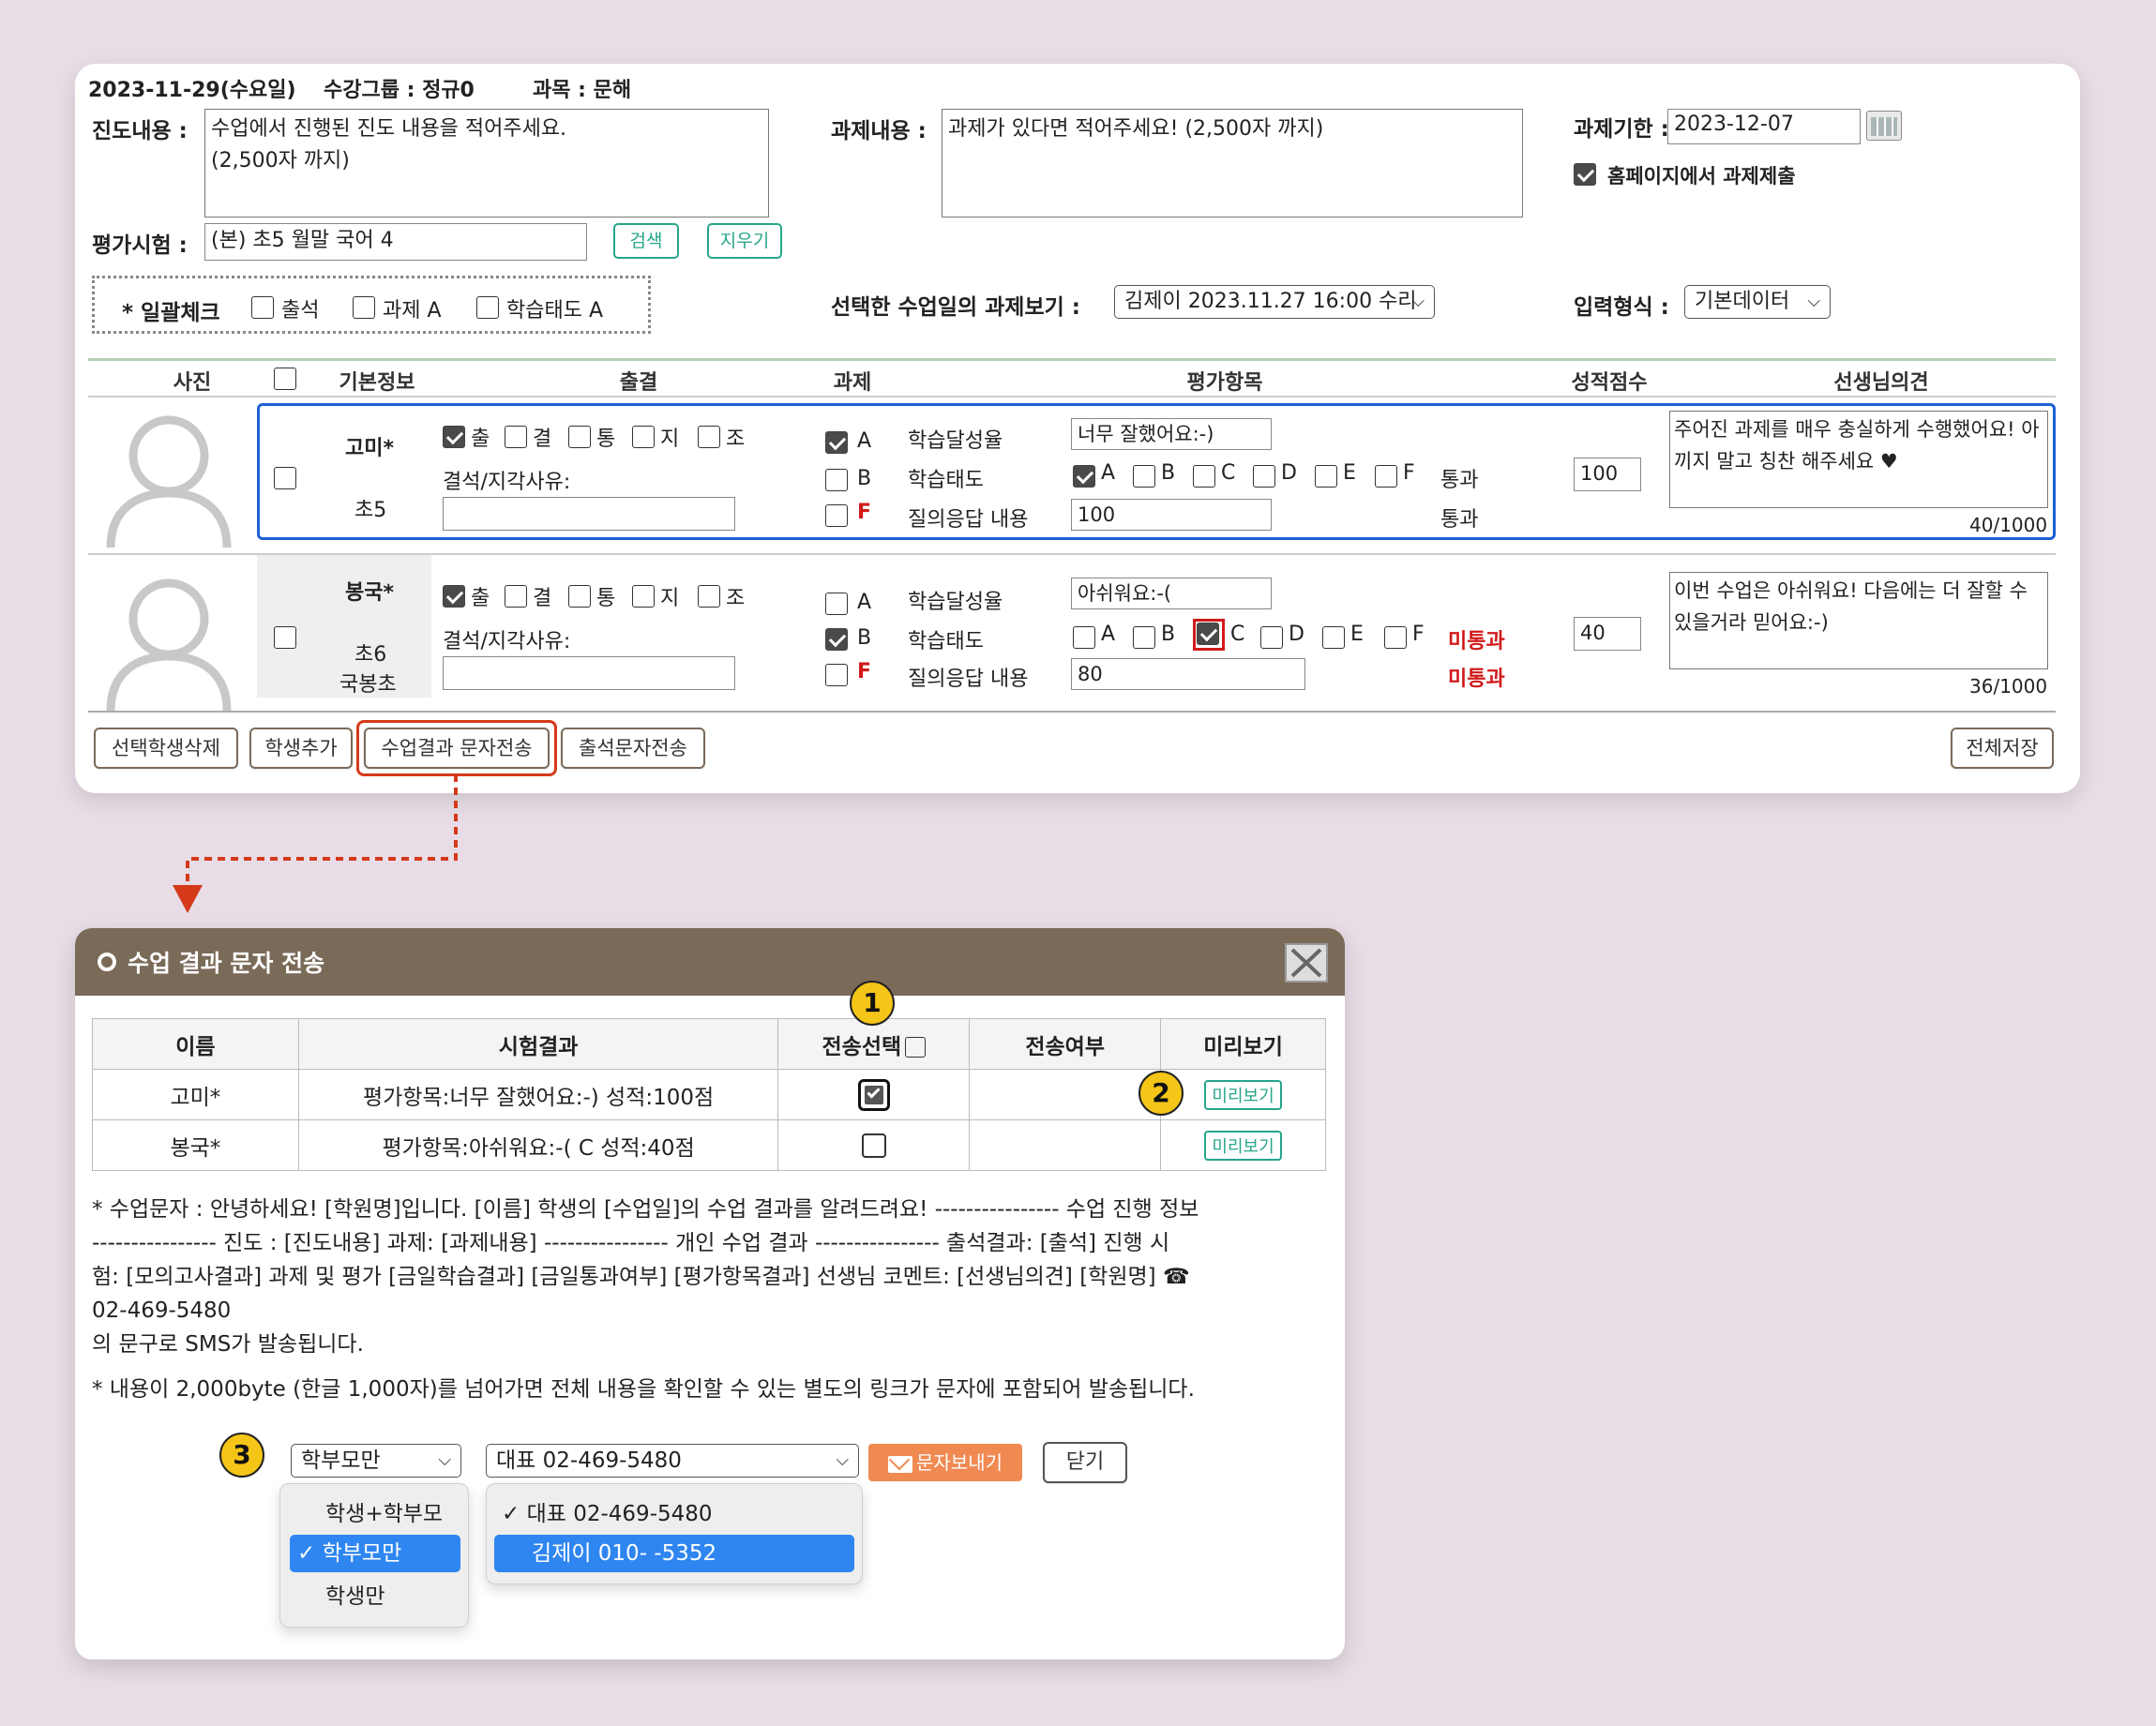 Image resolution: width=2156 pixels, height=1726 pixels. What do you see at coordinates (481, 598) in the screenshot?
I see `attend-present-label: 출` at bounding box center [481, 598].